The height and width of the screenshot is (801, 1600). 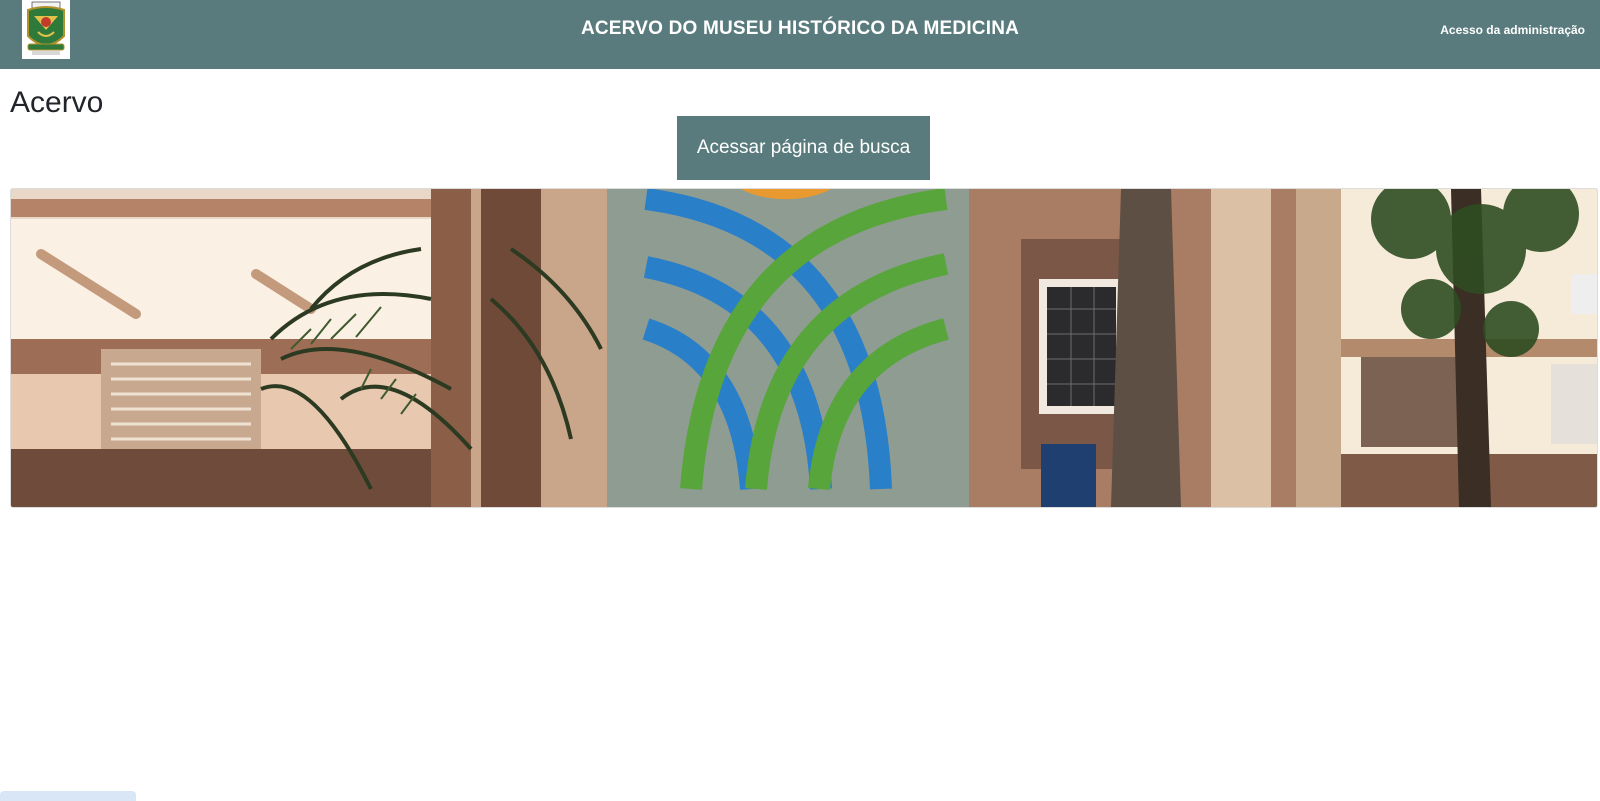 What do you see at coordinates (800, 28) in the screenshot?
I see `site-title: ACERVO DO MUSEU HISTÓRICO DA MEDICINA` at bounding box center [800, 28].